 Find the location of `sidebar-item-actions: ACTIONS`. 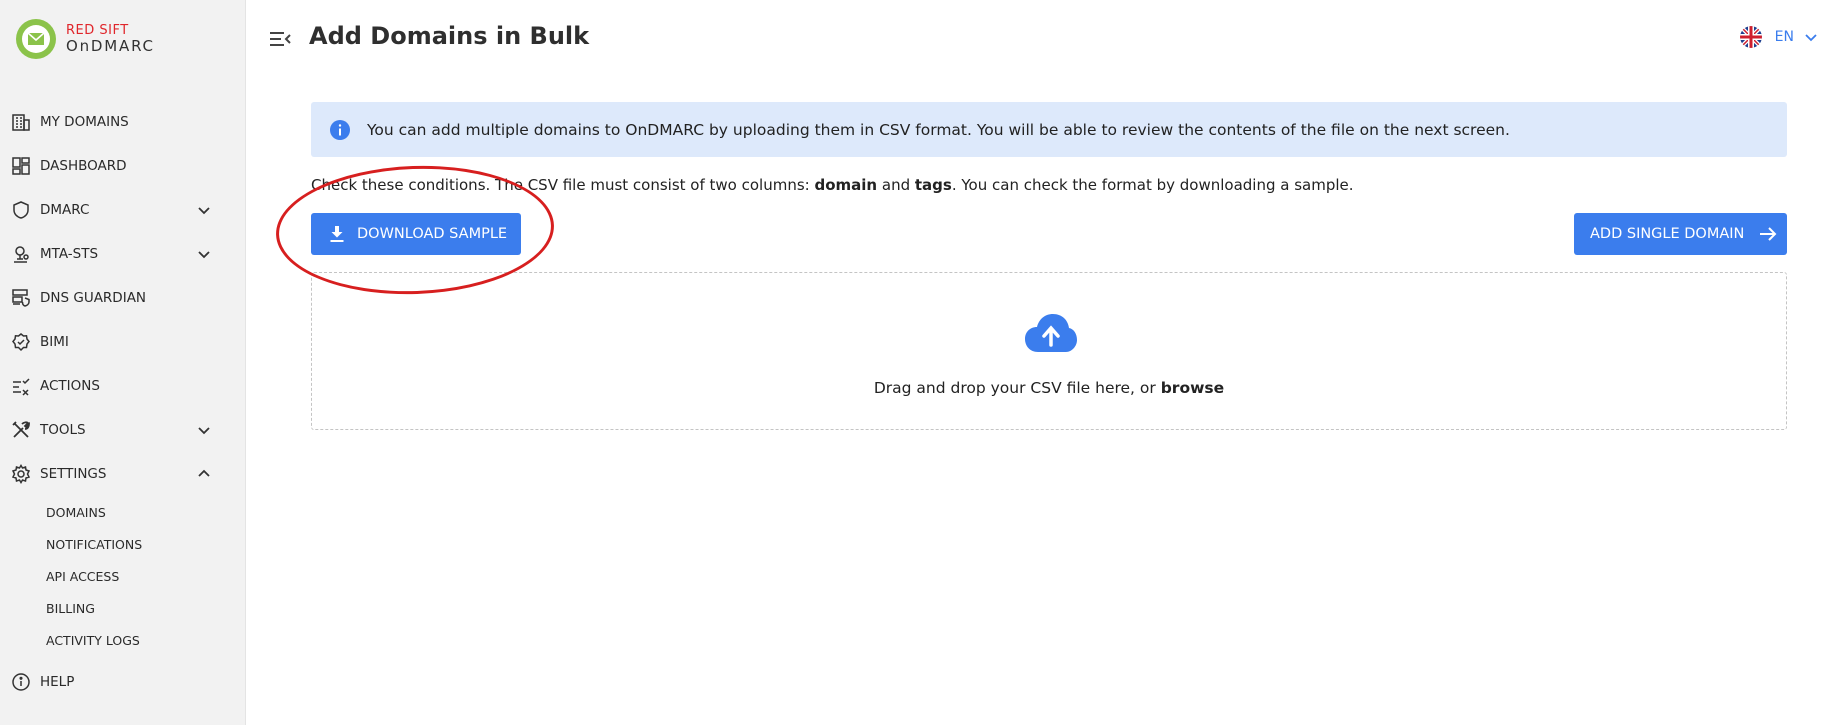

sidebar-item-actions: ACTIONS is located at coordinates (123, 386).